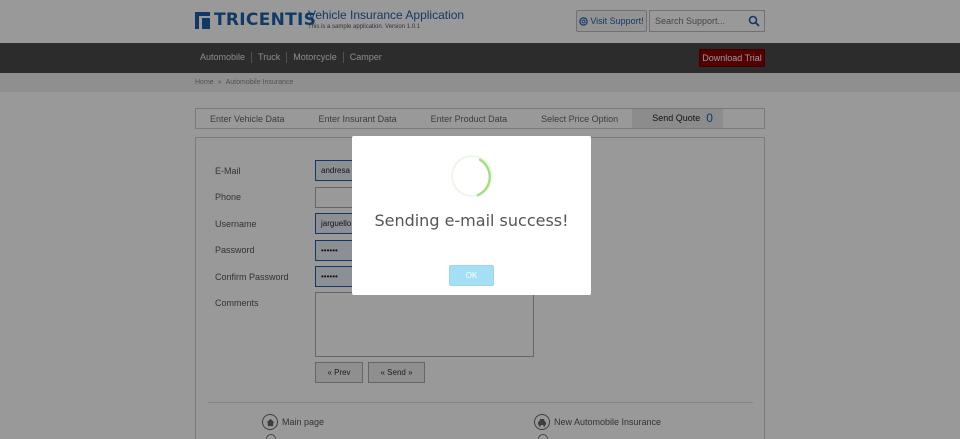 The width and height of the screenshot is (960, 439). Describe the element at coordinates (472, 176) in the screenshot. I see `loading-spinner-icon` at that location.